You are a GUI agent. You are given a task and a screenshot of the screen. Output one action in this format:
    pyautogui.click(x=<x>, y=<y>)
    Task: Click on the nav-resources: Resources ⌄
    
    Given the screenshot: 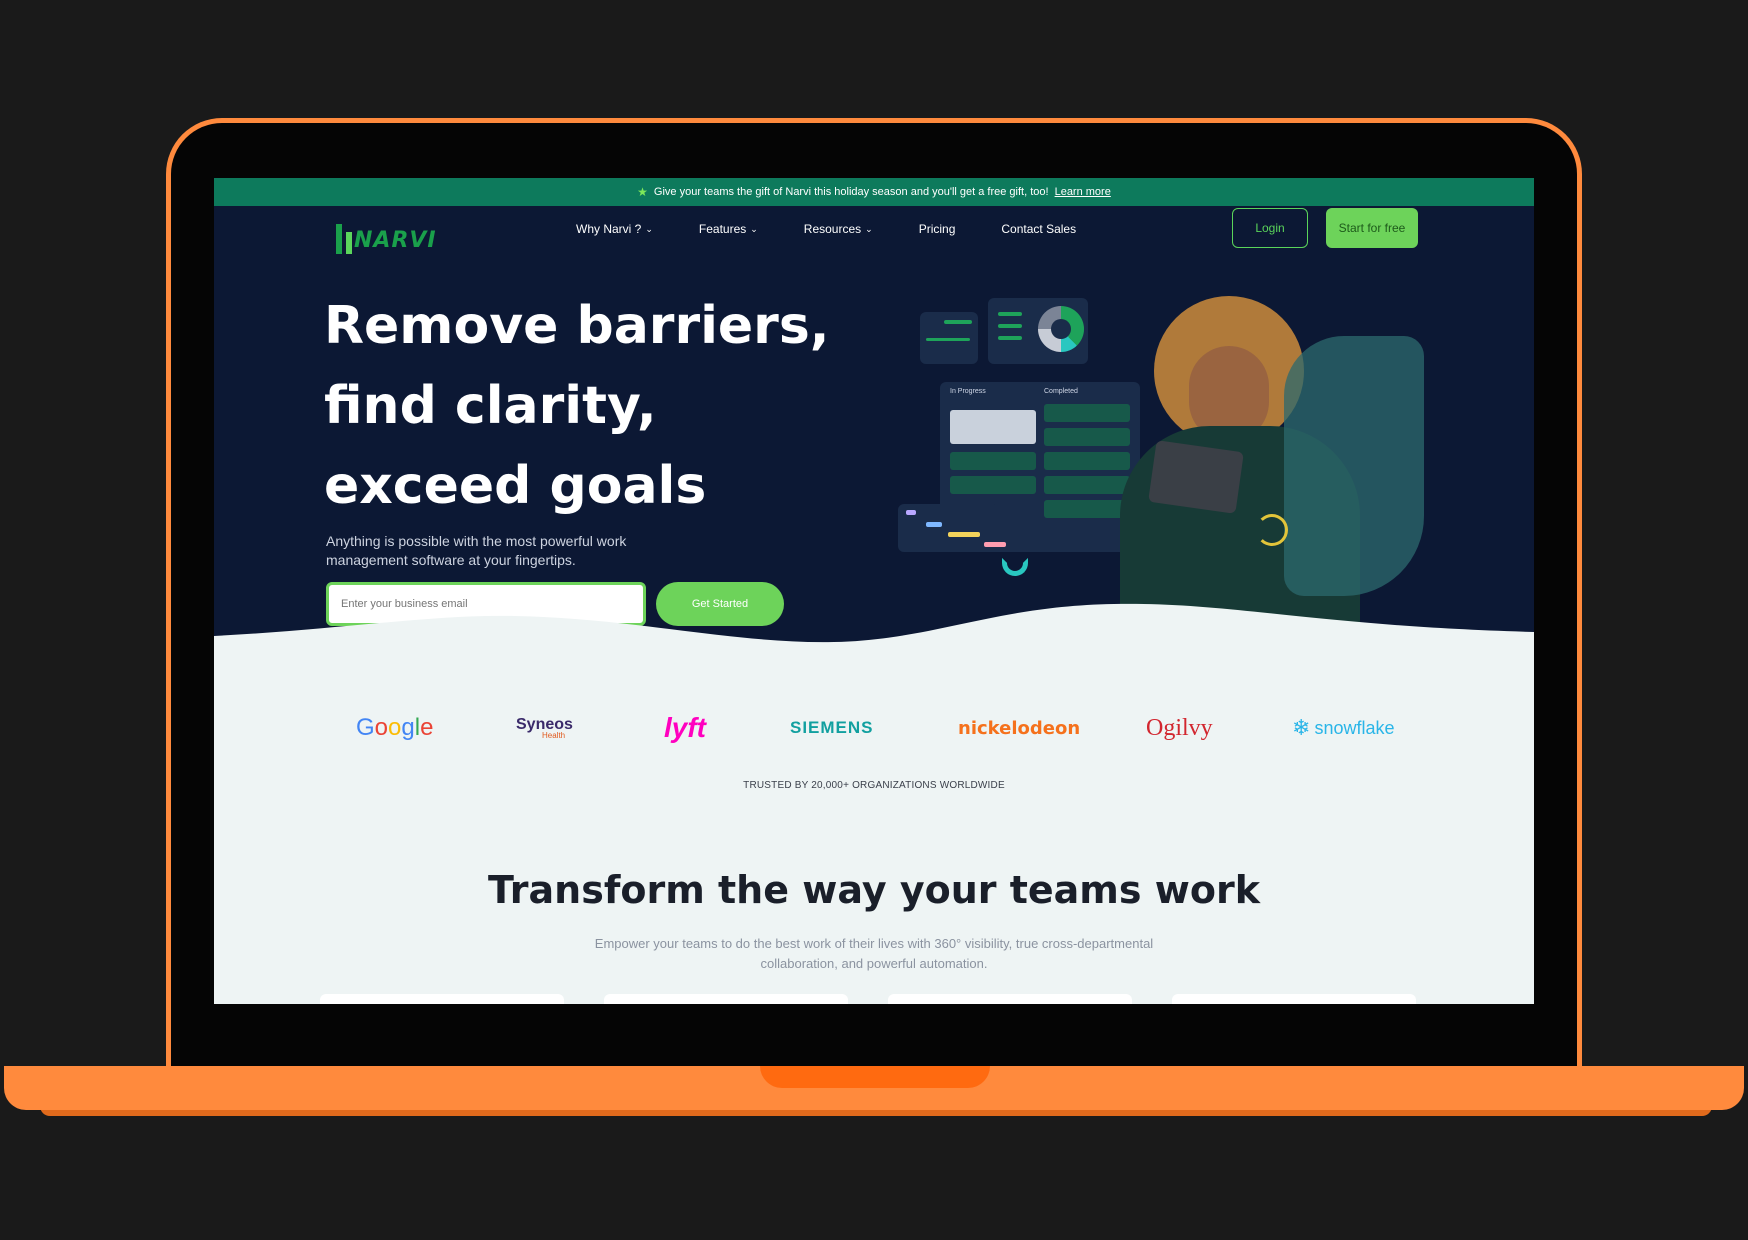 What is the action you would take?
    pyautogui.click(x=838, y=229)
    